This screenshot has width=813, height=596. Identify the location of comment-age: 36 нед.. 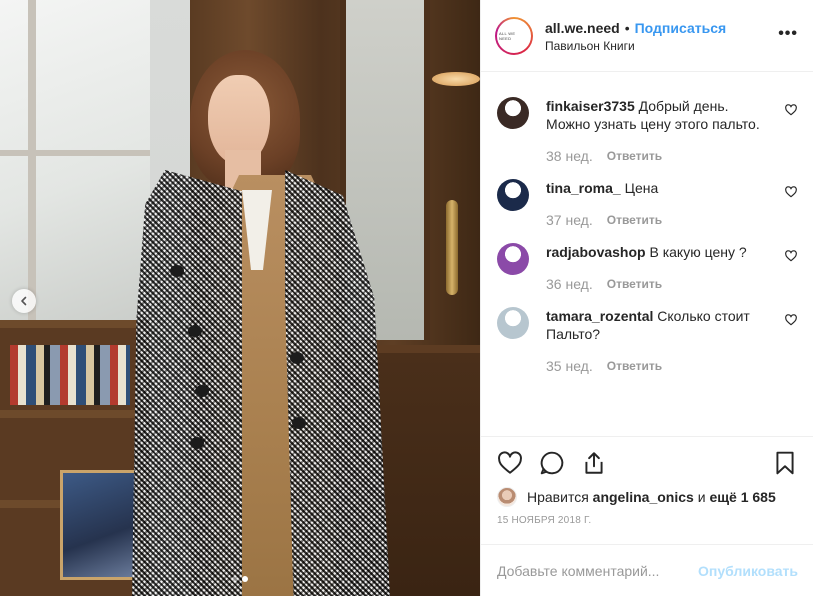
(569, 284).